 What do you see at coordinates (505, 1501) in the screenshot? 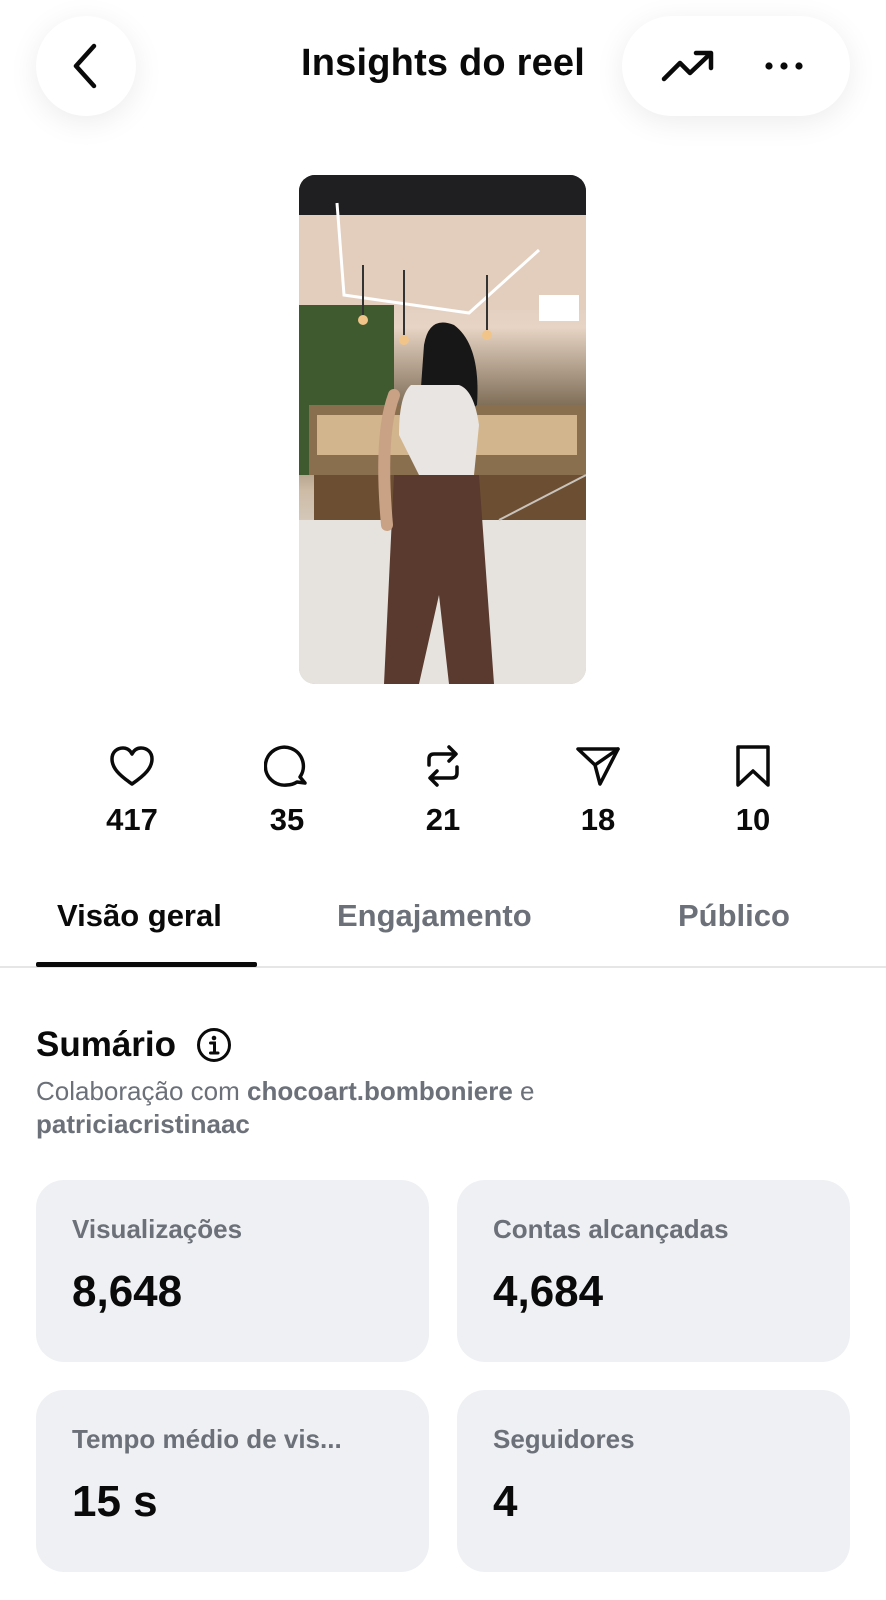
I see `followers-value: 4` at bounding box center [505, 1501].